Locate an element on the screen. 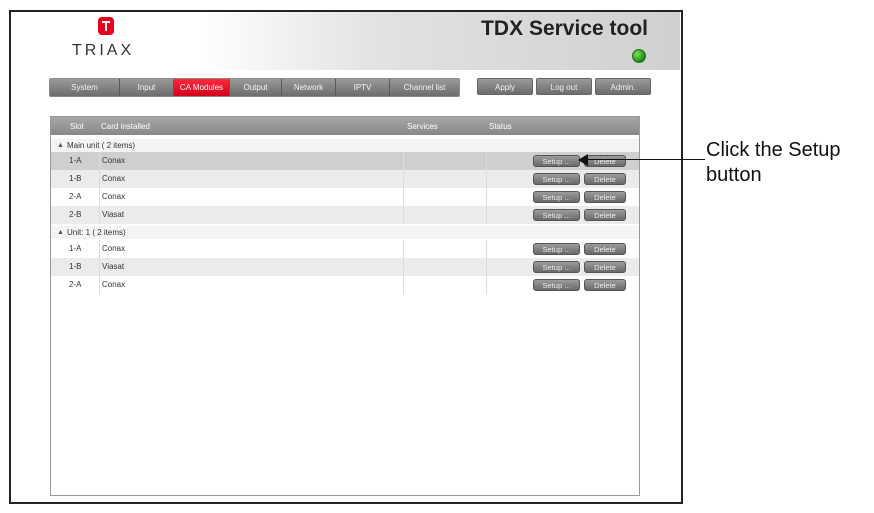 The width and height of the screenshot is (874, 513). tab-network: Network is located at coordinates (309, 87).